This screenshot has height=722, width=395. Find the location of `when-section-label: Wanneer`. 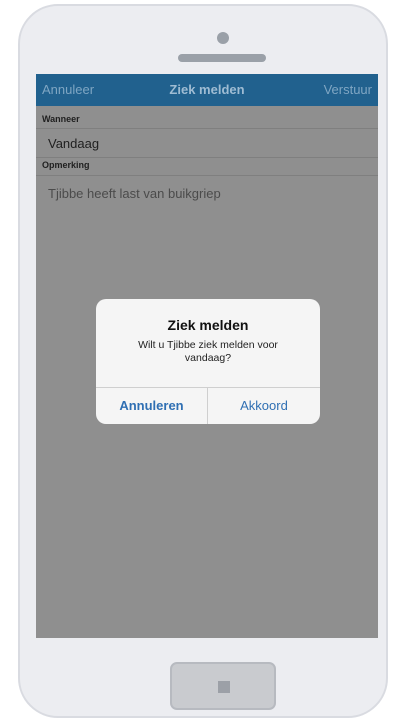

when-section-label: Wanneer is located at coordinates (61, 119).